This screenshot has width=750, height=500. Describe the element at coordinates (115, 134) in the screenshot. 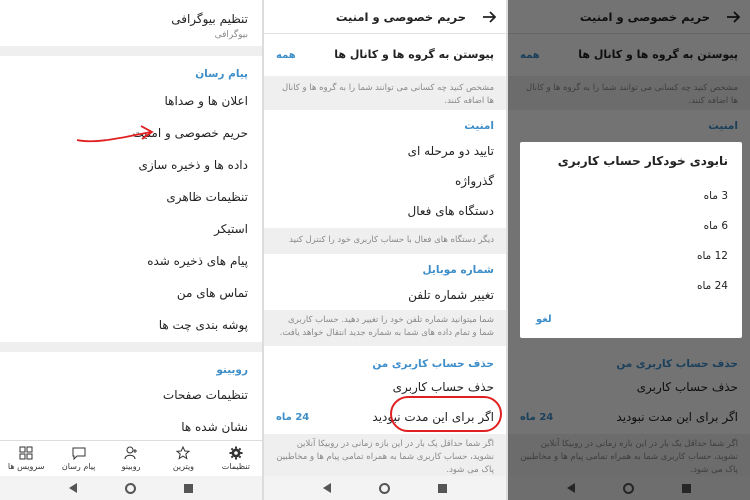

I see `red-arrow-annotation` at that location.